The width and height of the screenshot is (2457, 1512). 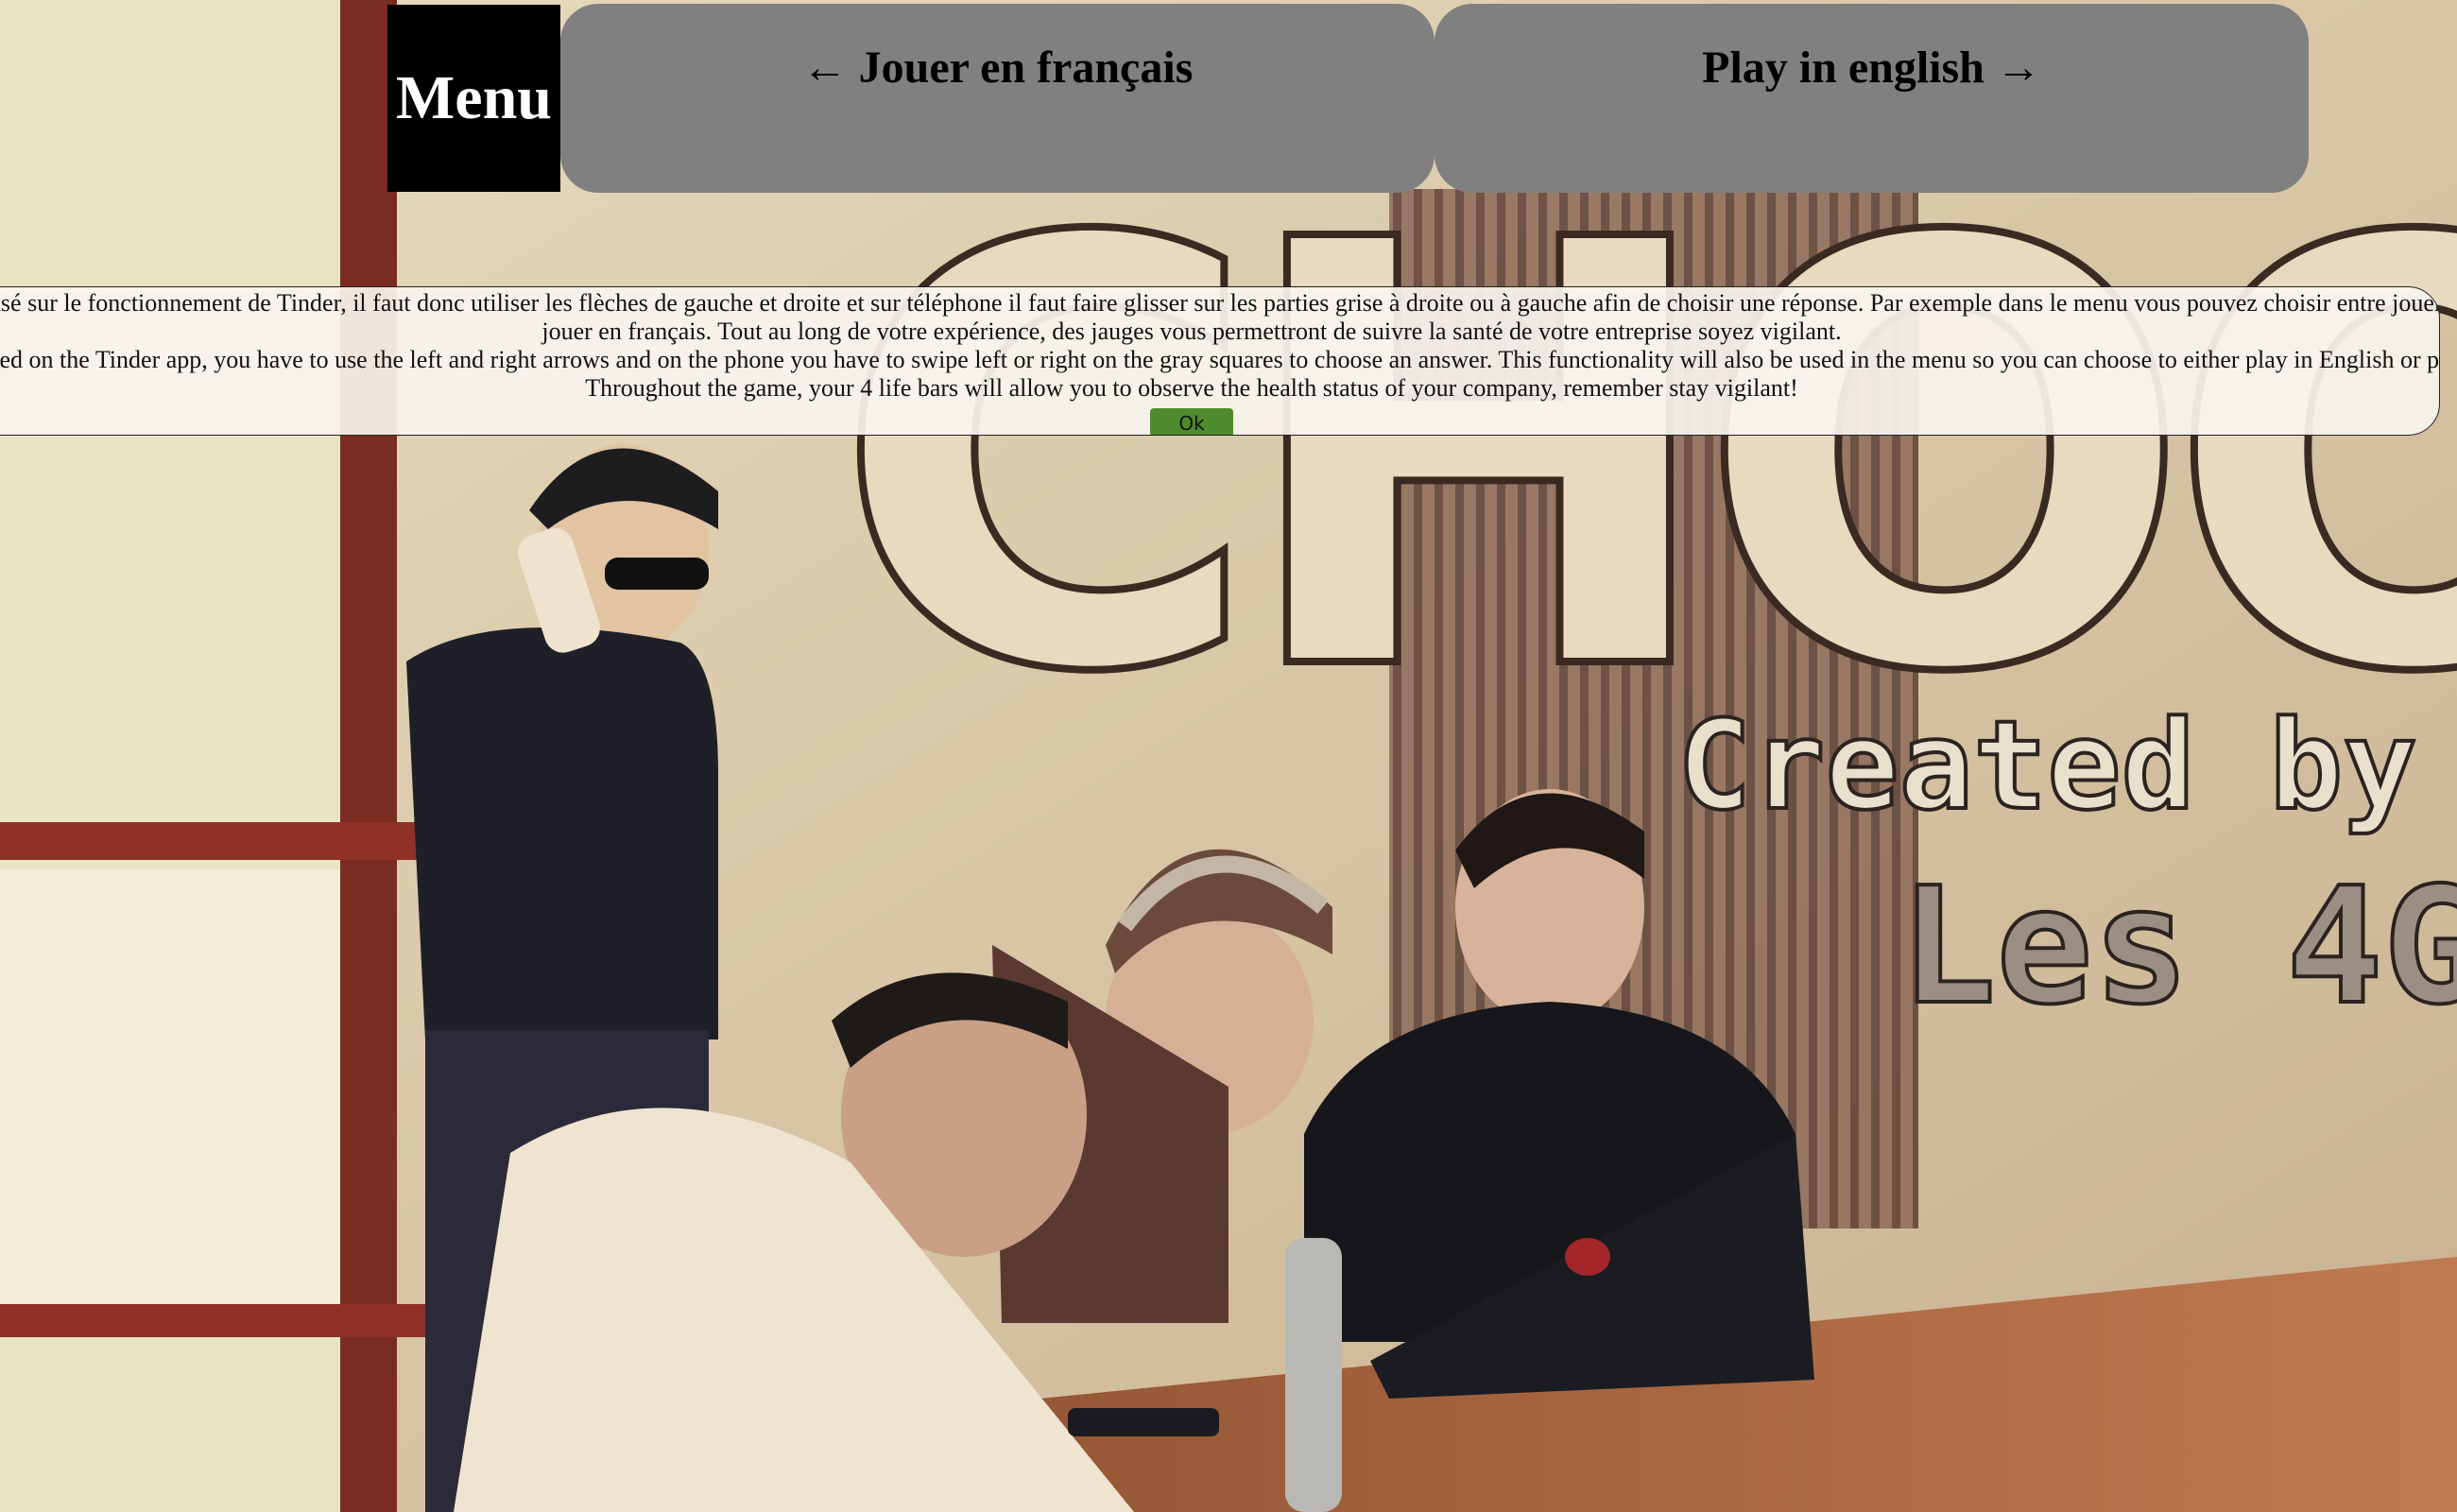 I want to click on play-english-button: Play in english →, so click(x=1872, y=98).